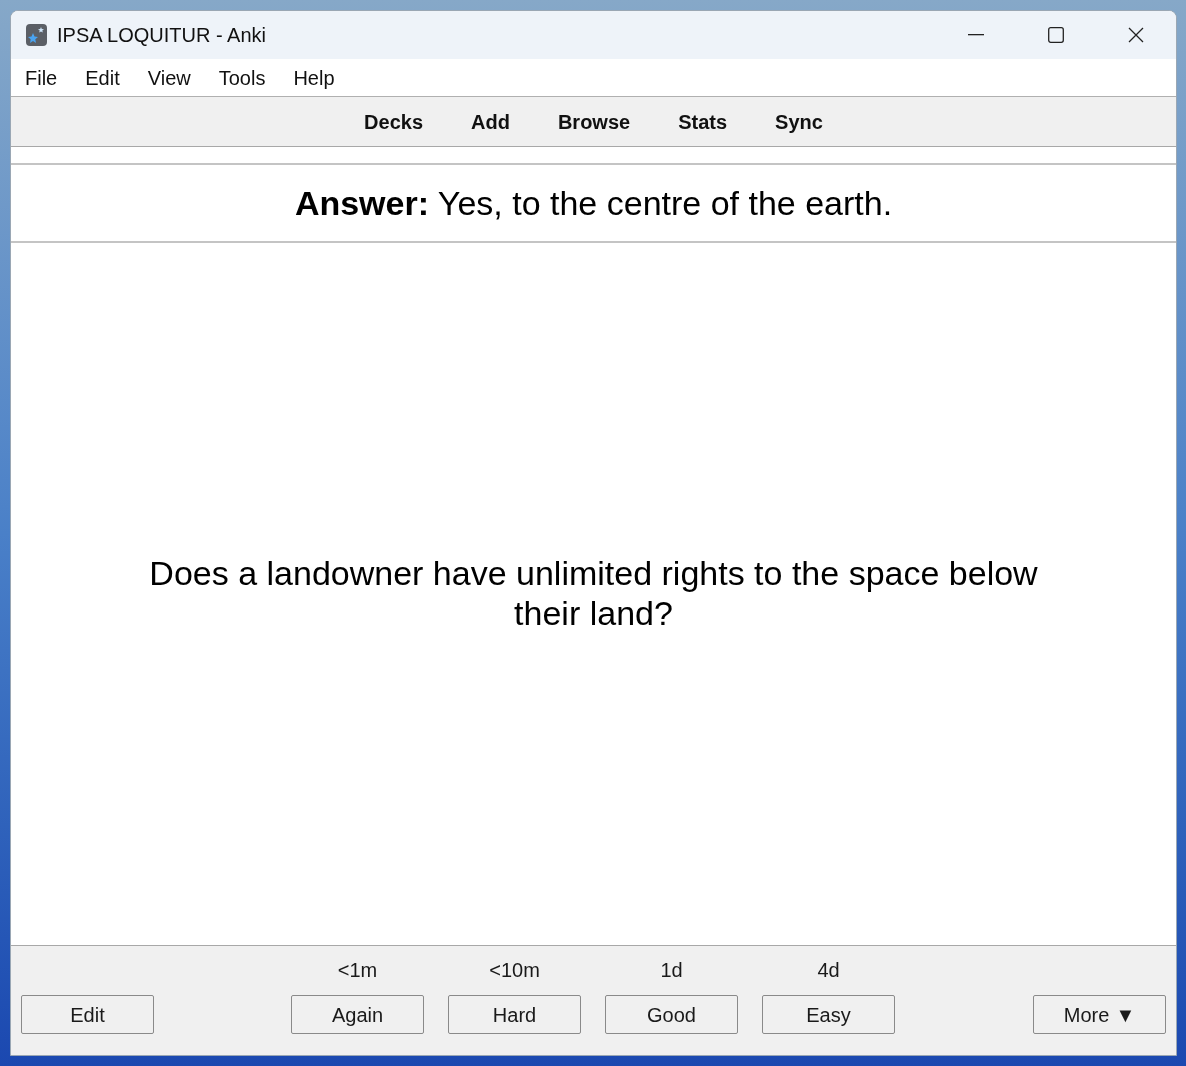 The image size is (1186, 1066). What do you see at coordinates (36, 35) in the screenshot?
I see `app-logo-icon` at bounding box center [36, 35].